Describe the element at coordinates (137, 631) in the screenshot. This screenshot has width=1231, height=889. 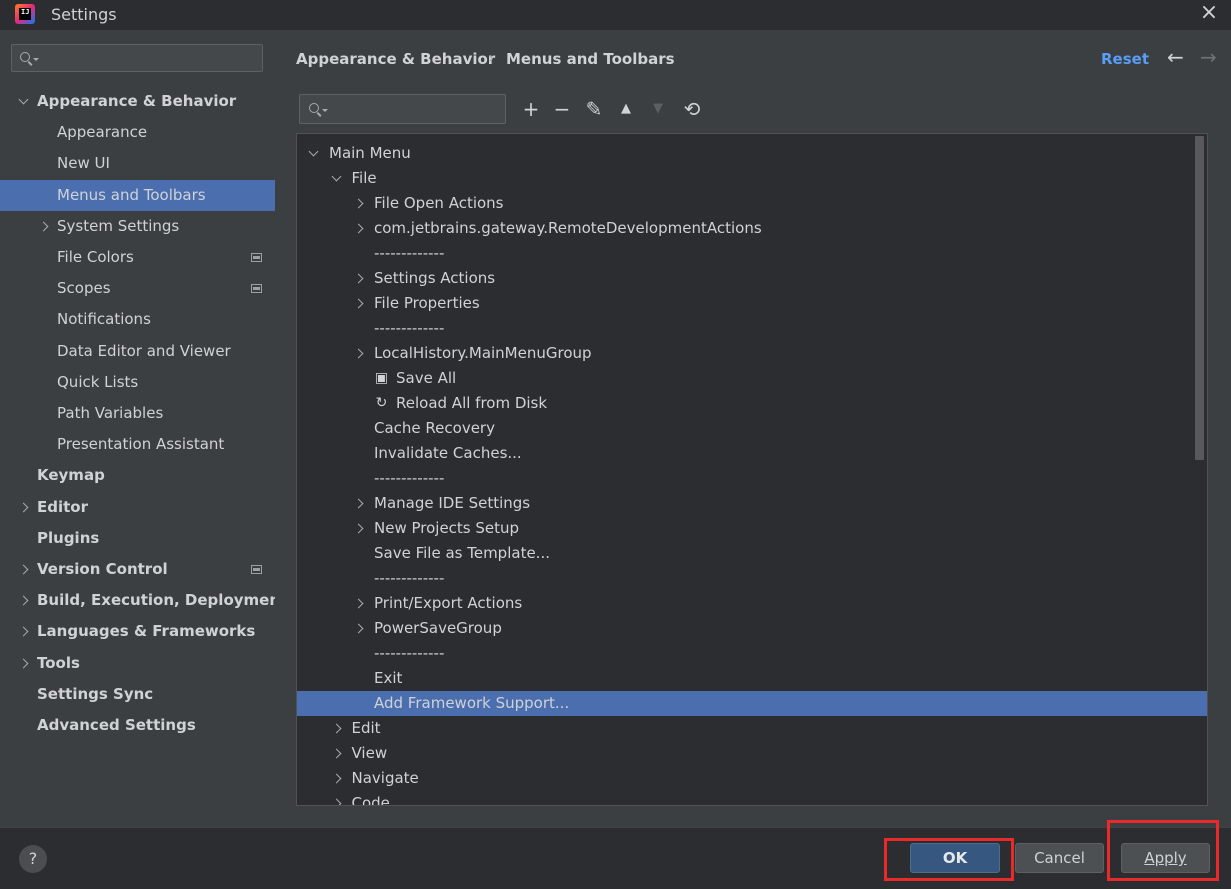
I see `sidebar-item-languages: Languages & Frameworks` at that location.